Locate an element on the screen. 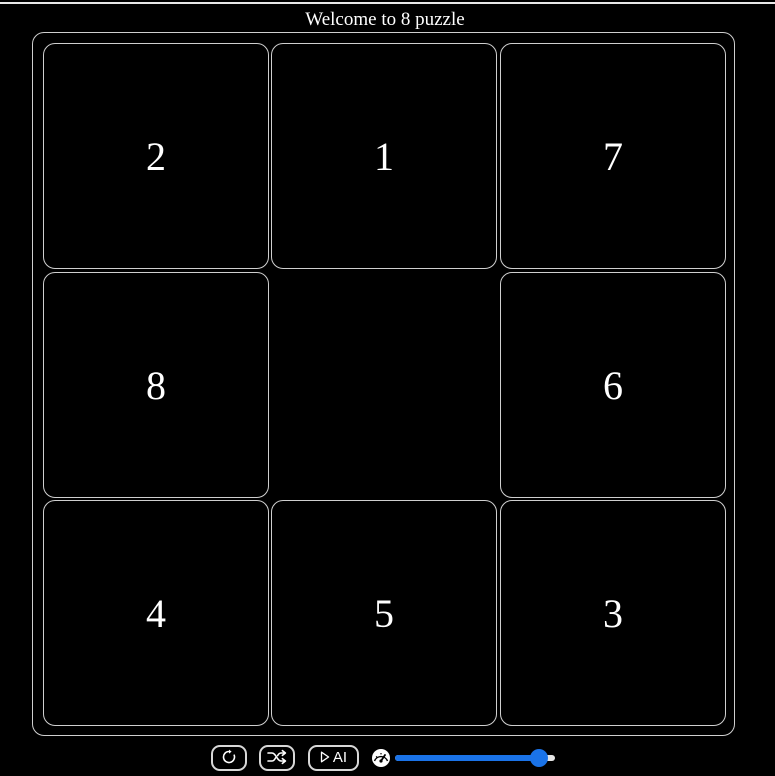  speedometer-icon is located at coordinates (381, 758).